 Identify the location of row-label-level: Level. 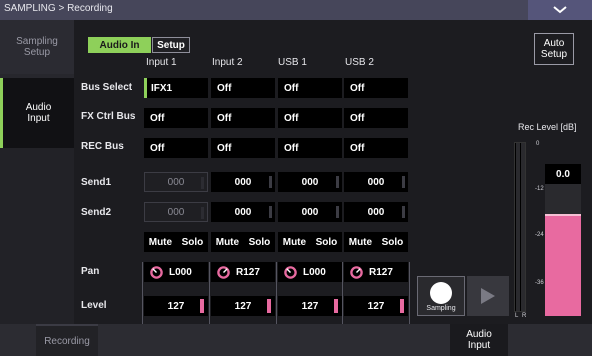
(94, 305).